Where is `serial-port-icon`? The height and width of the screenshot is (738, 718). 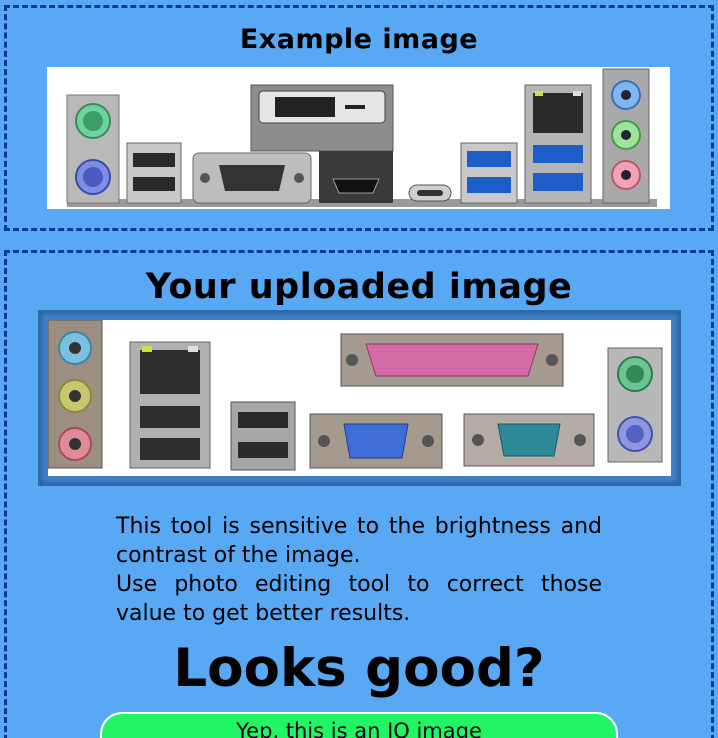 serial-port-icon is located at coordinates (529, 440).